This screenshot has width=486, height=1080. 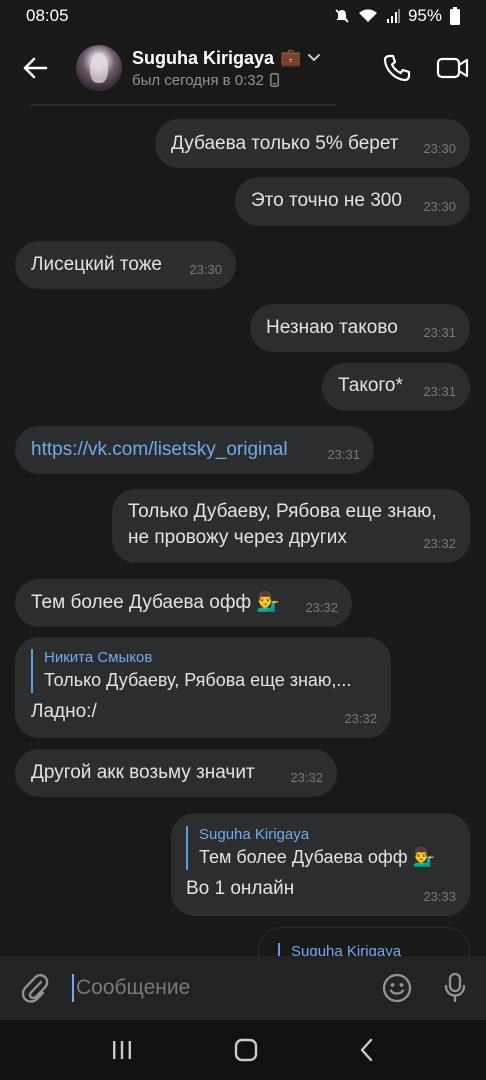 I want to click on message-text: Тем более Дубаева офф, so click(x=141, y=602).